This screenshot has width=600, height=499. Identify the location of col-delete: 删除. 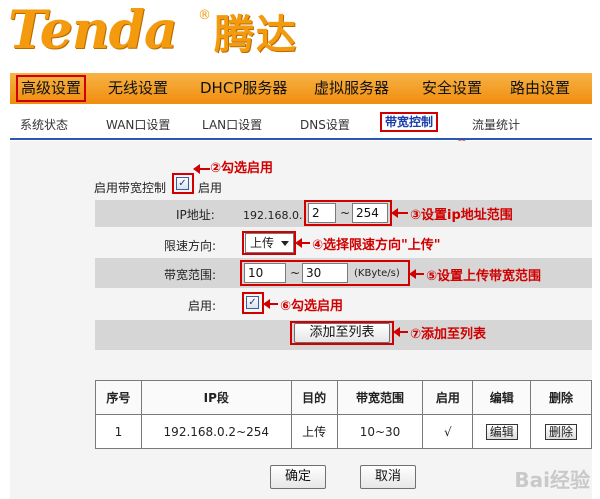
(561, 397).